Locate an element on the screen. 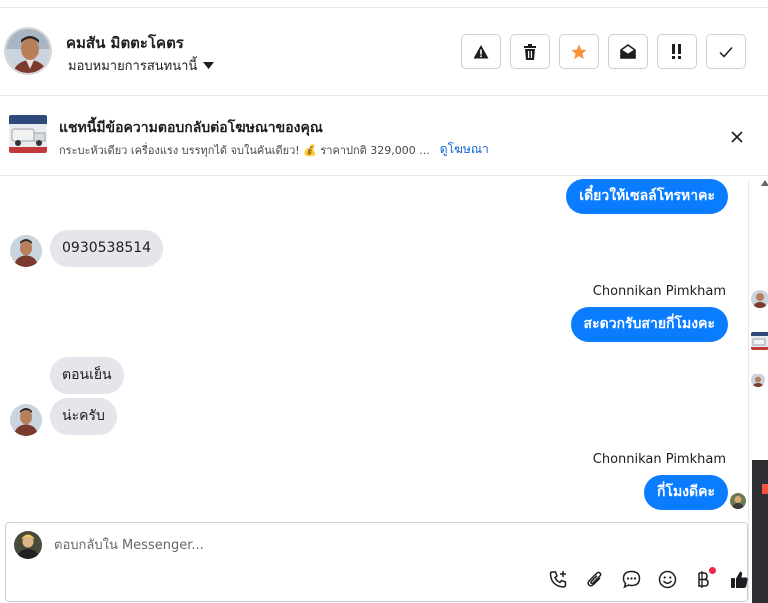  attach-file-button is located at coordinates (595, 579).